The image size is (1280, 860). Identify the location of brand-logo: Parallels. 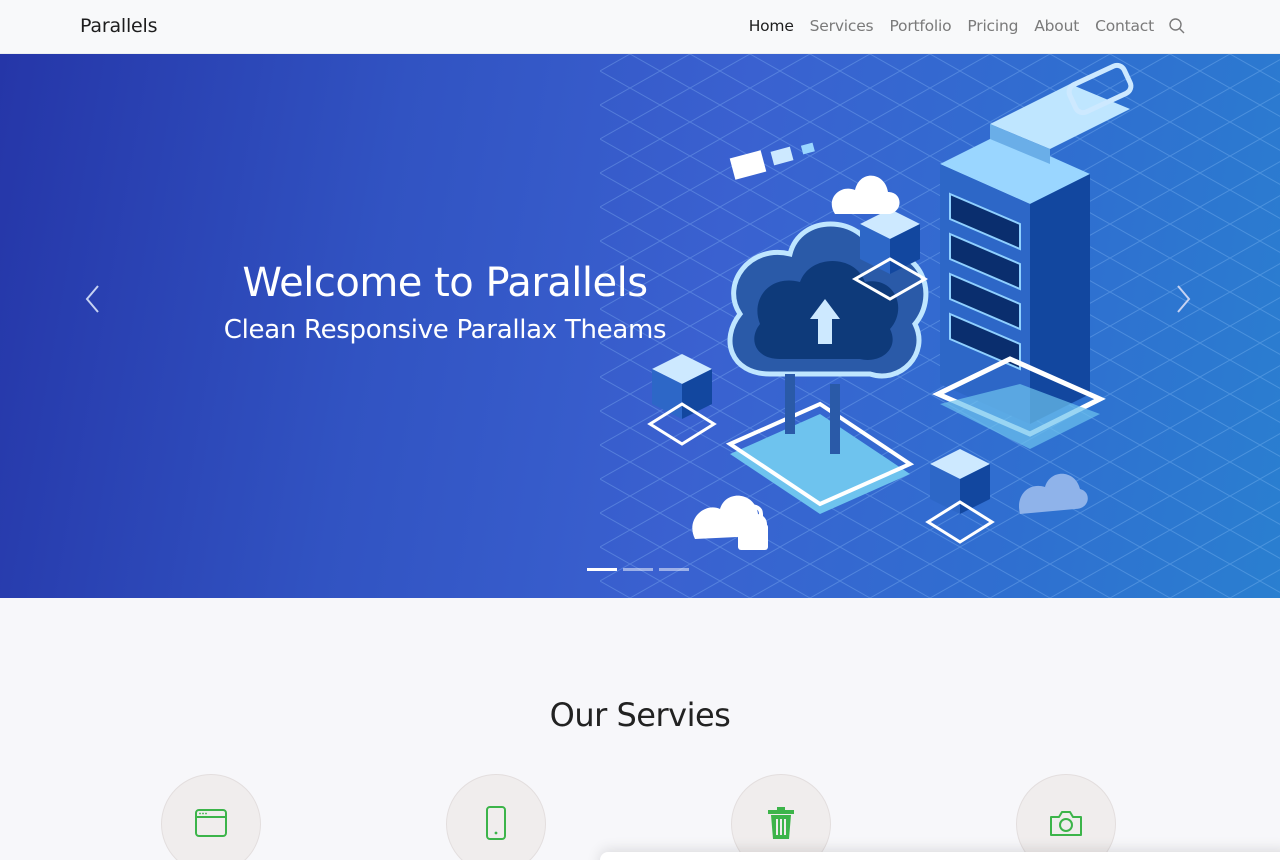
(119, 26).